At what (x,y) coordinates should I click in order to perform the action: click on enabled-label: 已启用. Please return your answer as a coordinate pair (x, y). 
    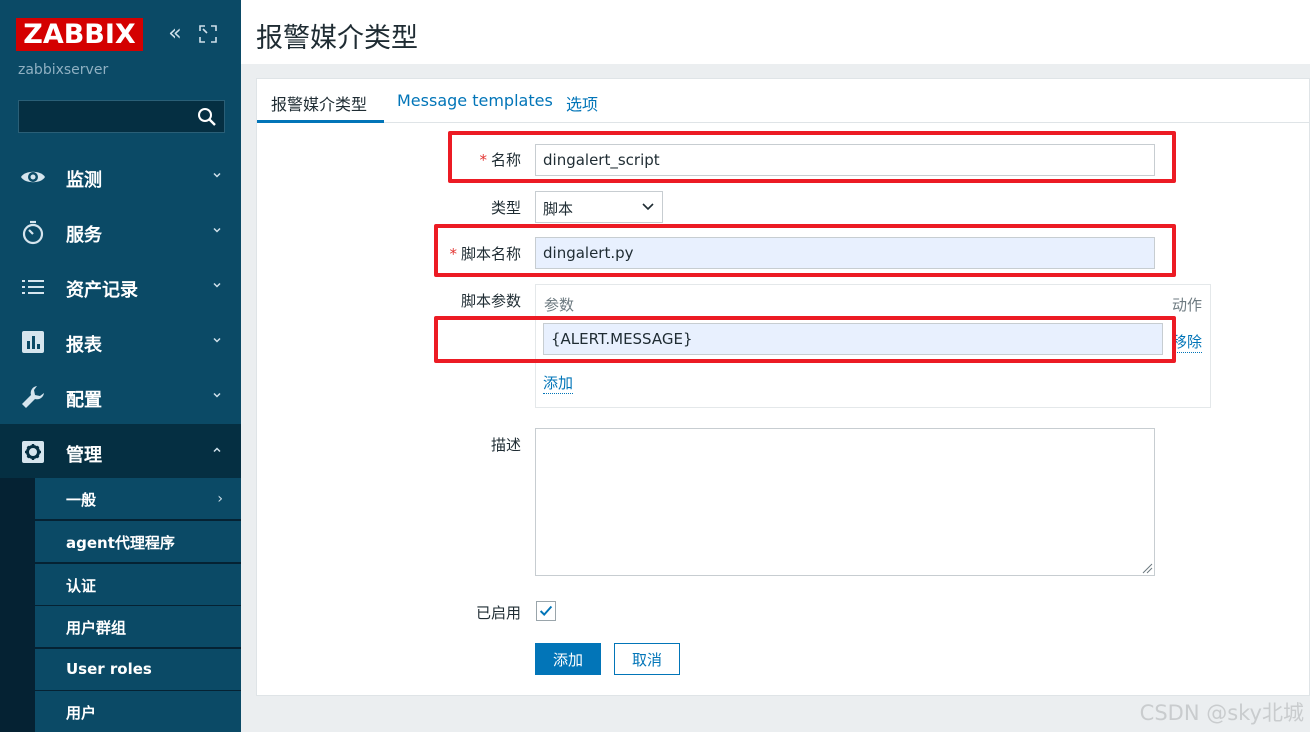
    Looking at the image, I should click on (498, 613).